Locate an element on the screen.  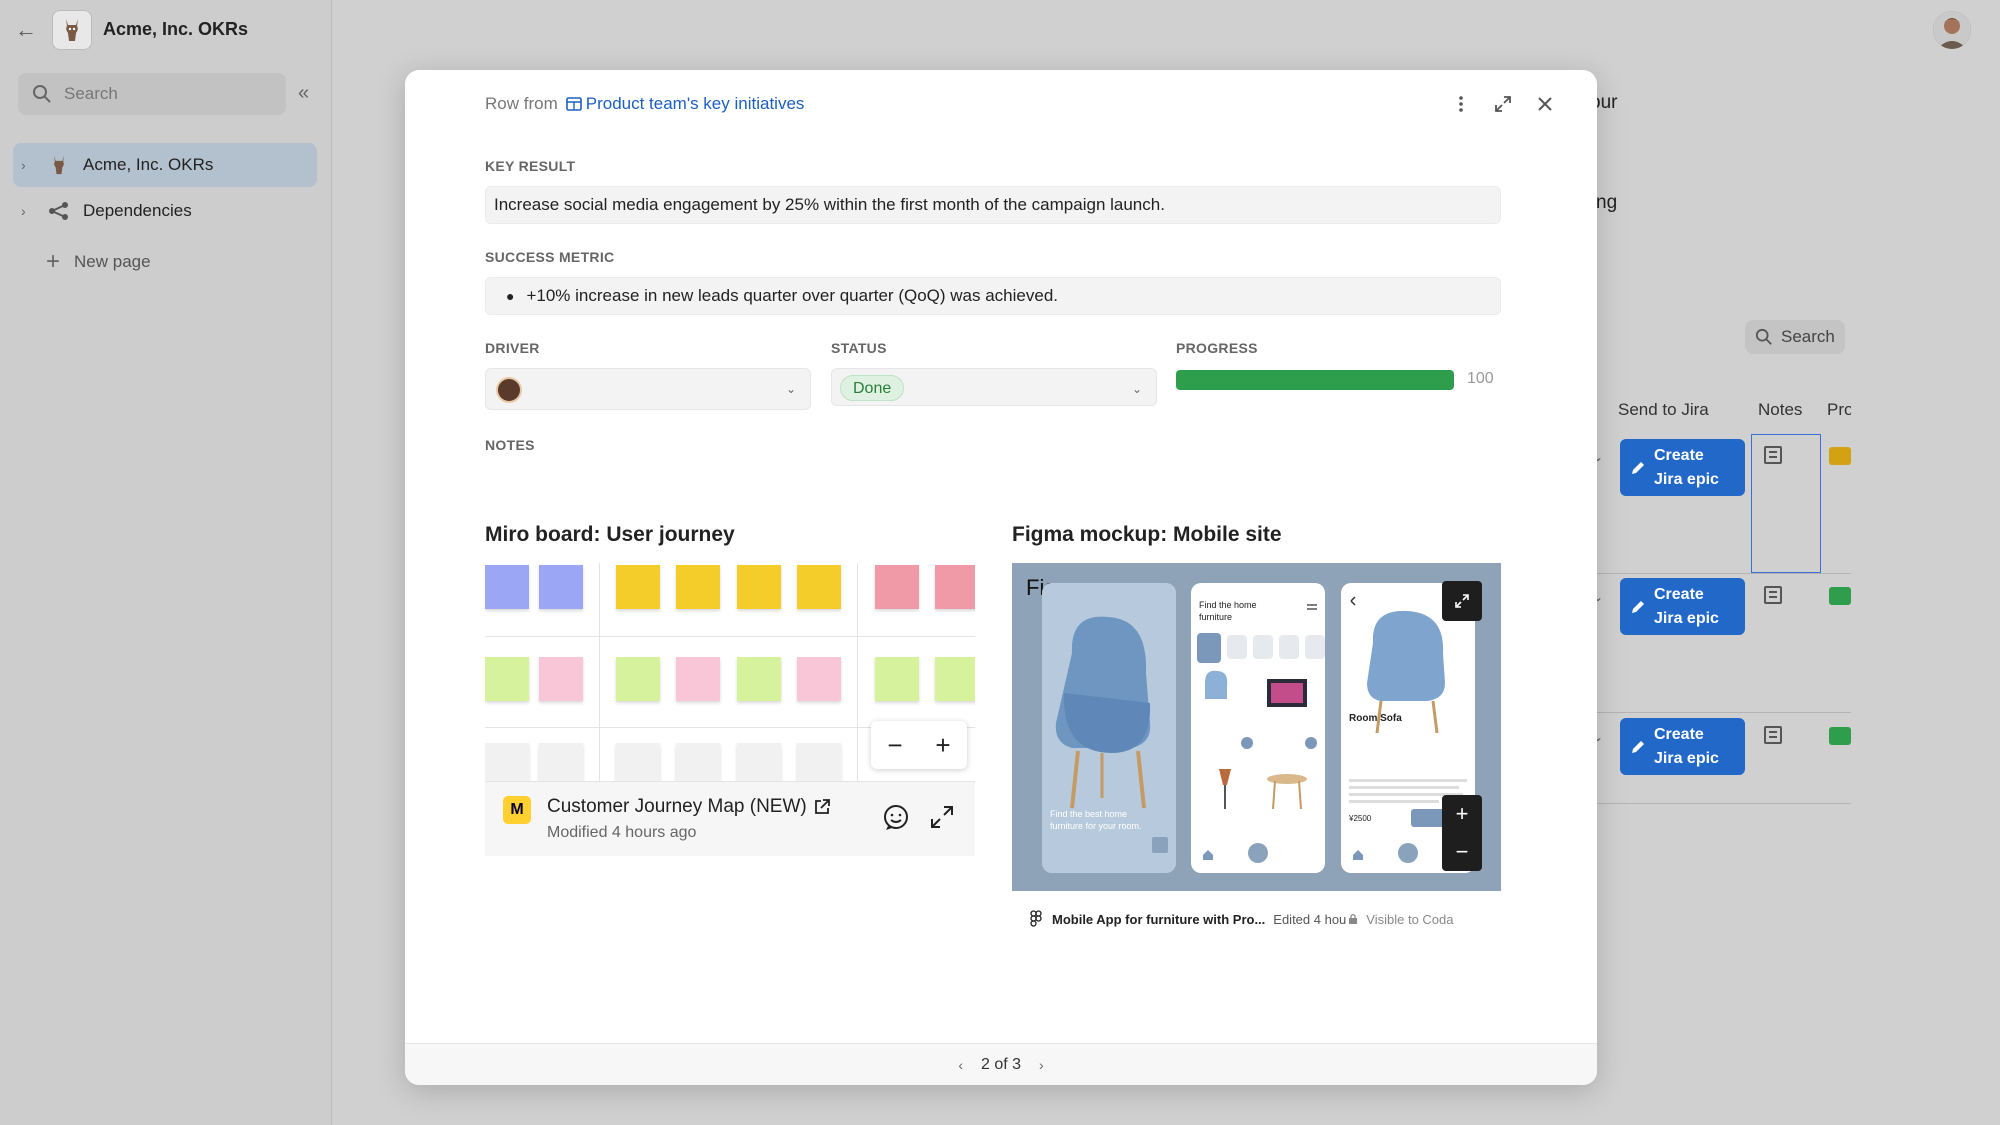
driver-avatar is located at coordinates (509, 390).